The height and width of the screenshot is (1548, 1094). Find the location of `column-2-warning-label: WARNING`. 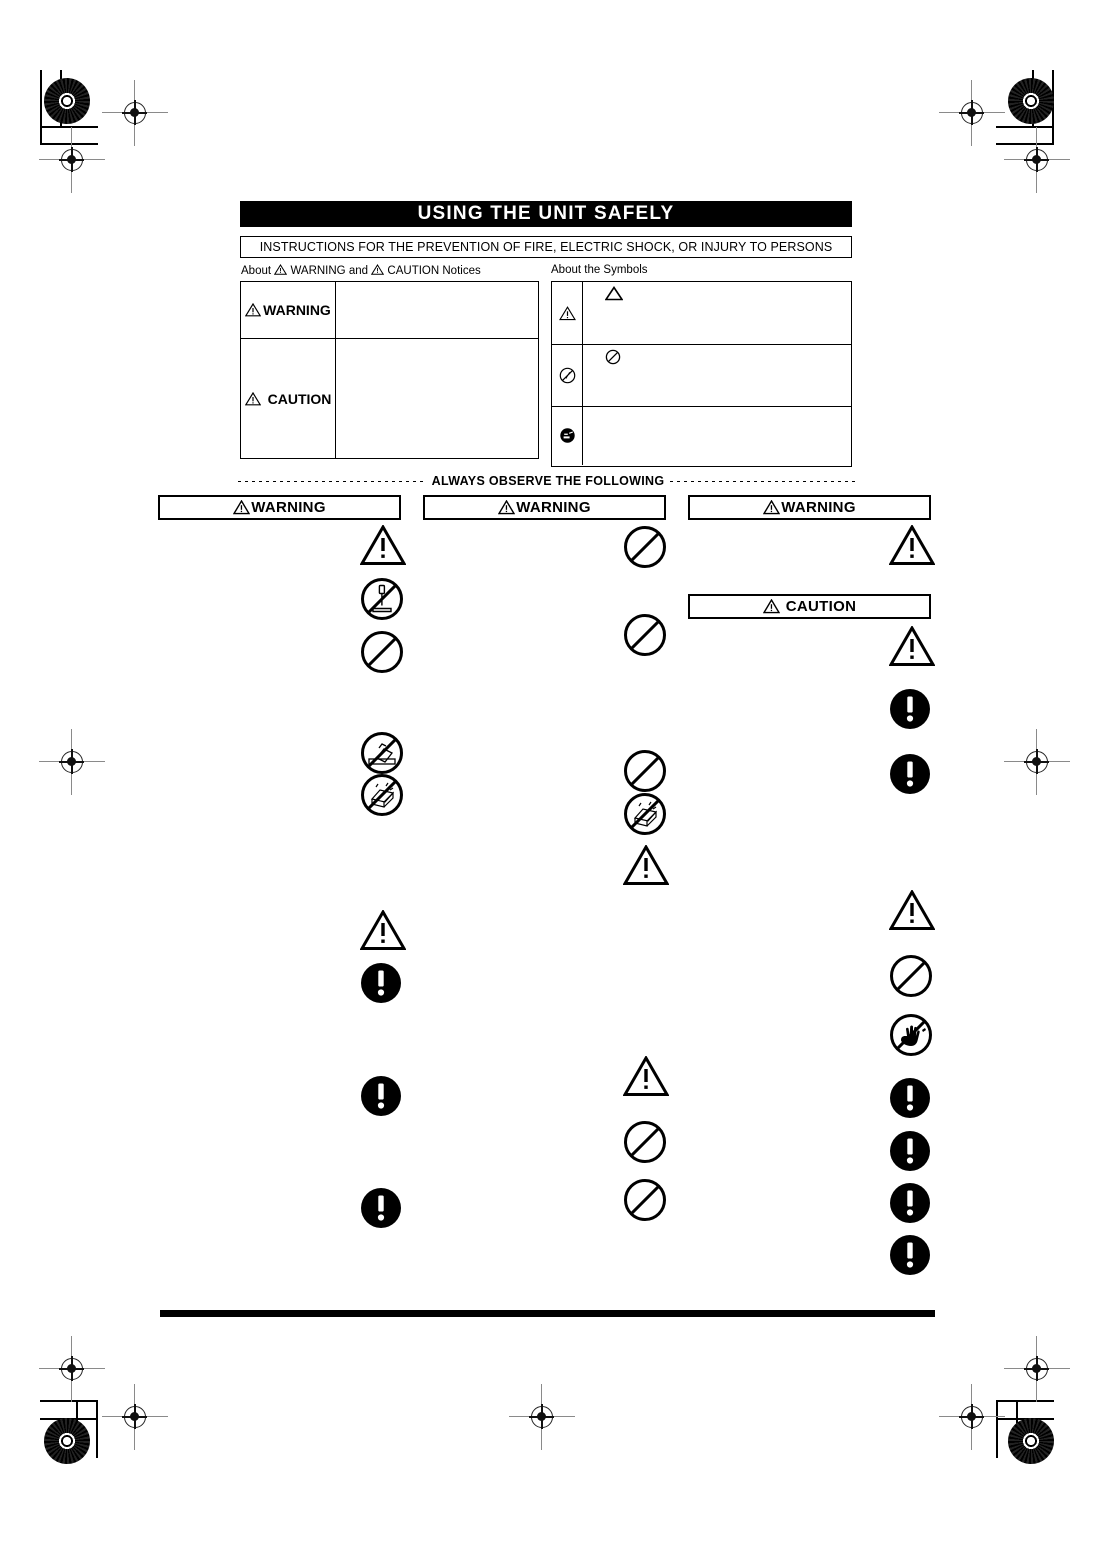

column-2-warning-label: WARNING is located at coordinates (553, 507).